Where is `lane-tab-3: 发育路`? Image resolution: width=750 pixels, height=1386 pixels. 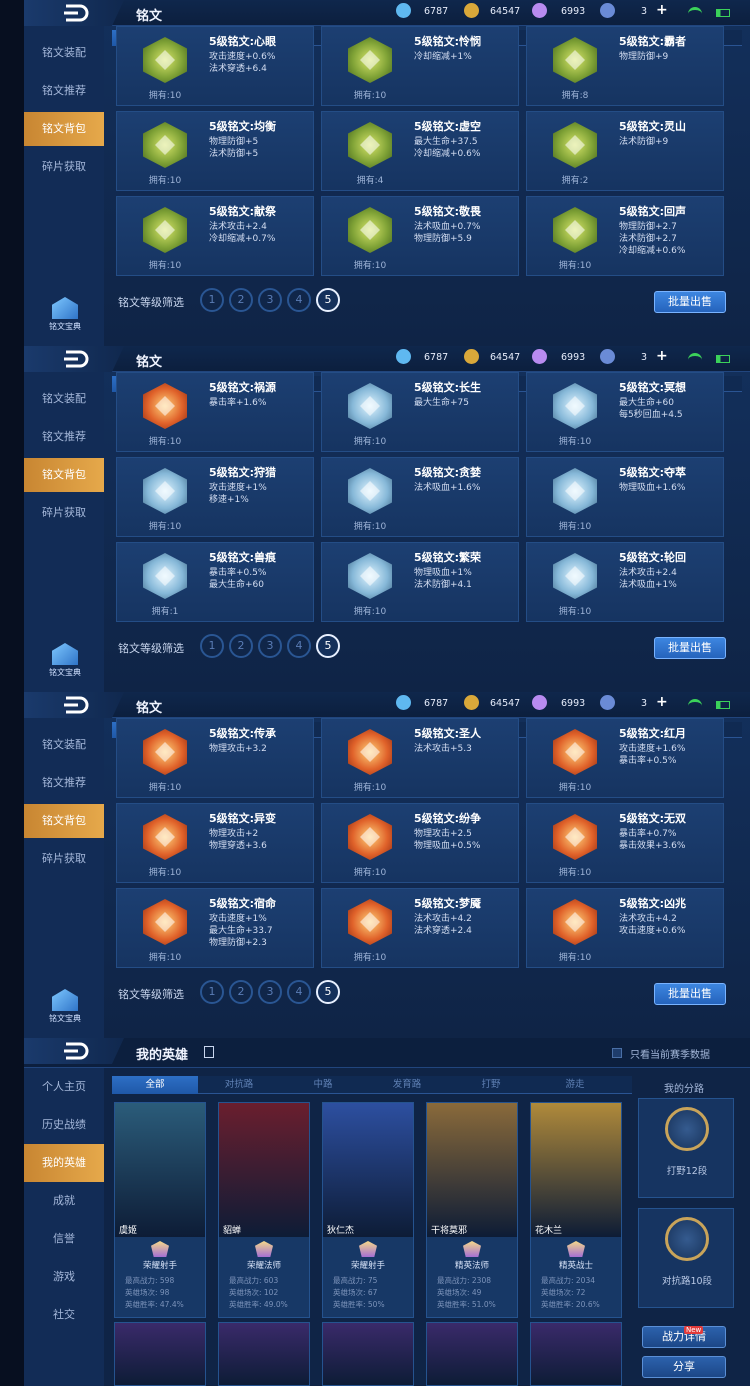
lane-tab-3: 发育路 is located at coordinates (407, 1085).